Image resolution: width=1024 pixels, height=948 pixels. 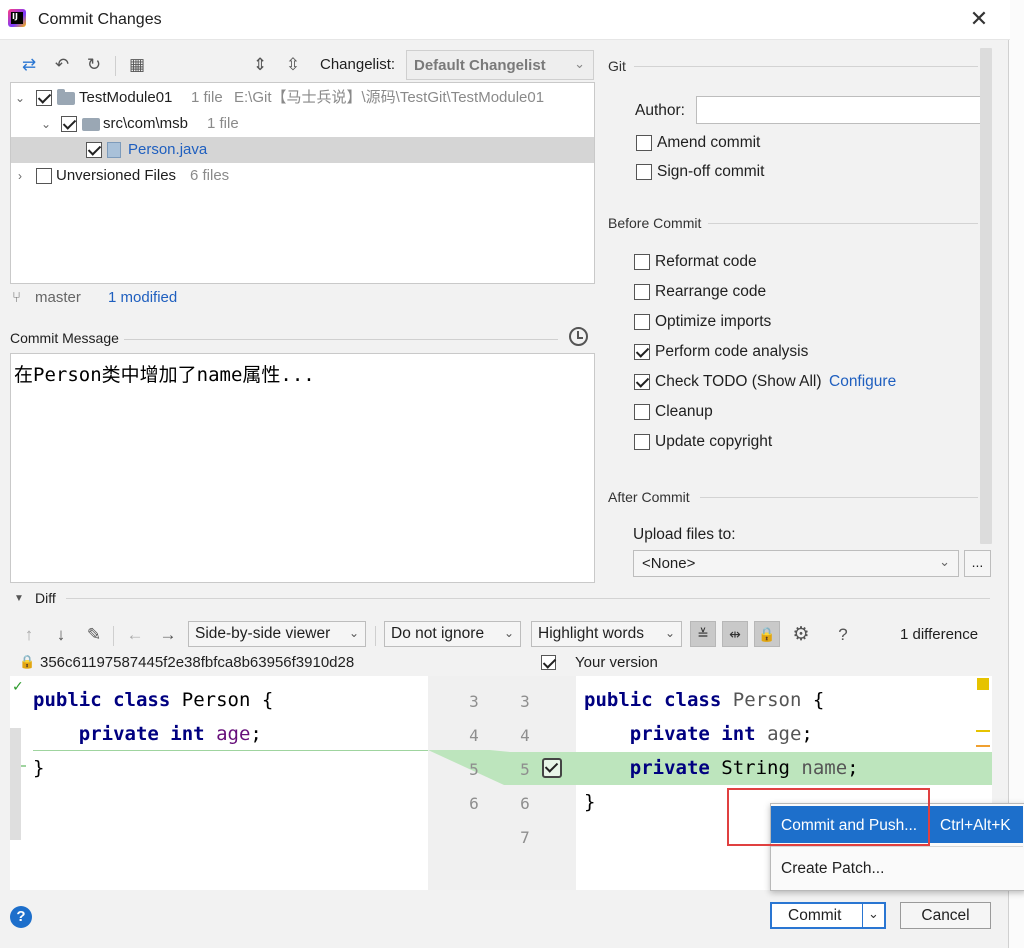 What do you see at coordinates (525, 837) in the screenshot?
I see `right-line-number: 7` at bounding box center [525, 837].